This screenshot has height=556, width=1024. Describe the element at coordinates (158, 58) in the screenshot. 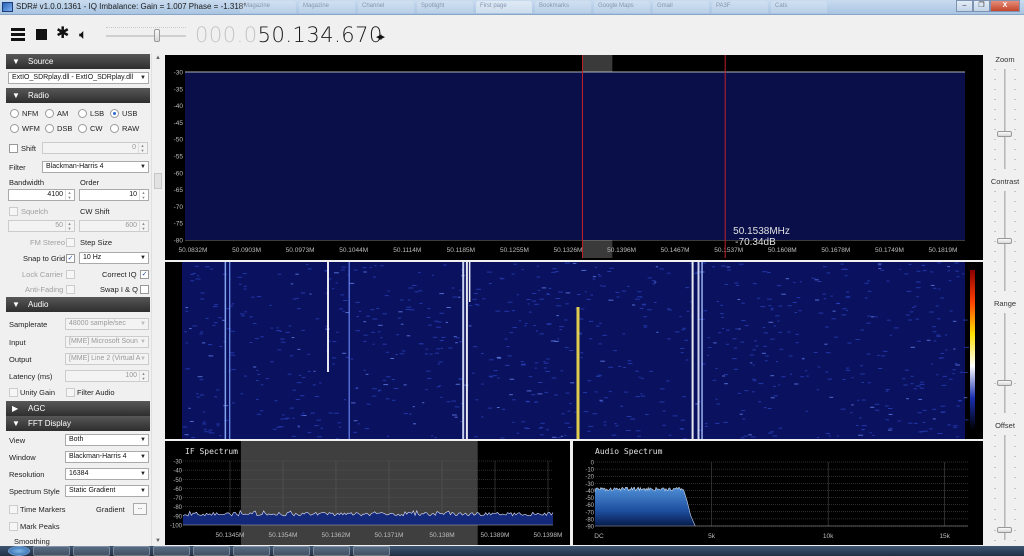

I see `scroll-up-icon: ▲` at that location.